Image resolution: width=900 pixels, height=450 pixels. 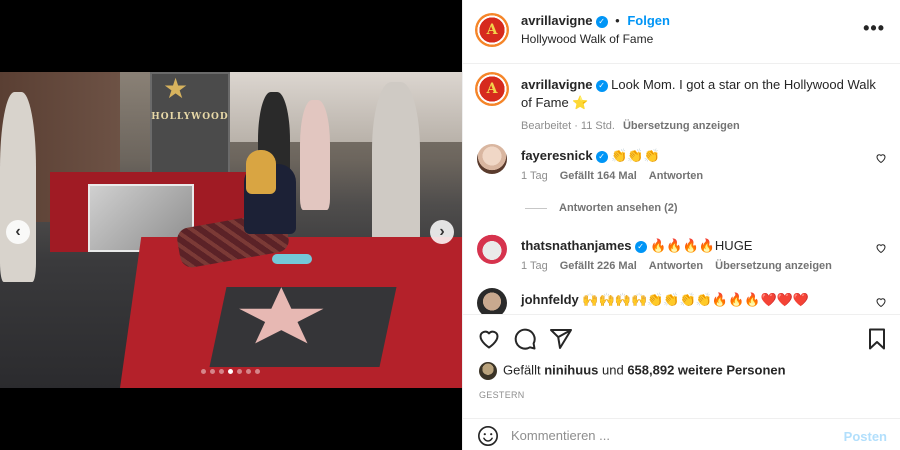 What do you see at coordinates (281, 316) in the screenshot?
I see `photo-walk-of-fame-star: ★` at bounding box center [281, 316].